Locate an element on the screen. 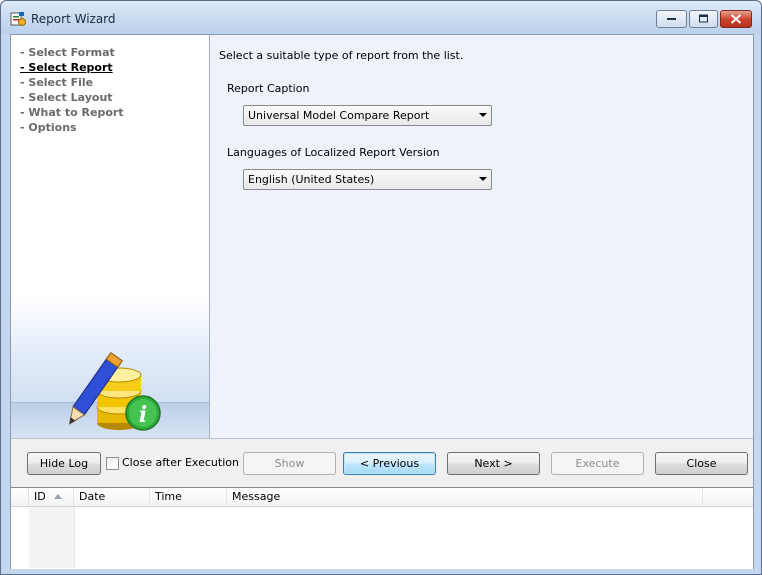  next-button: Next > is located at coordinates (493, 463).